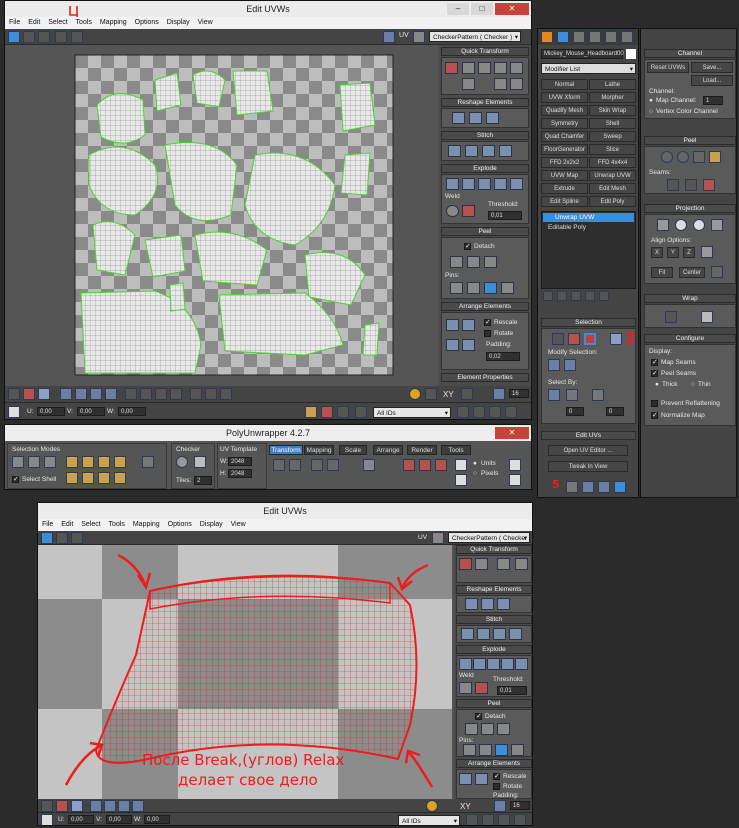 This screenshot has height=828, width=739. Describe the element at coordinates (77, 37) in the screenshot. I see `mirror-tool-icon` at that location.